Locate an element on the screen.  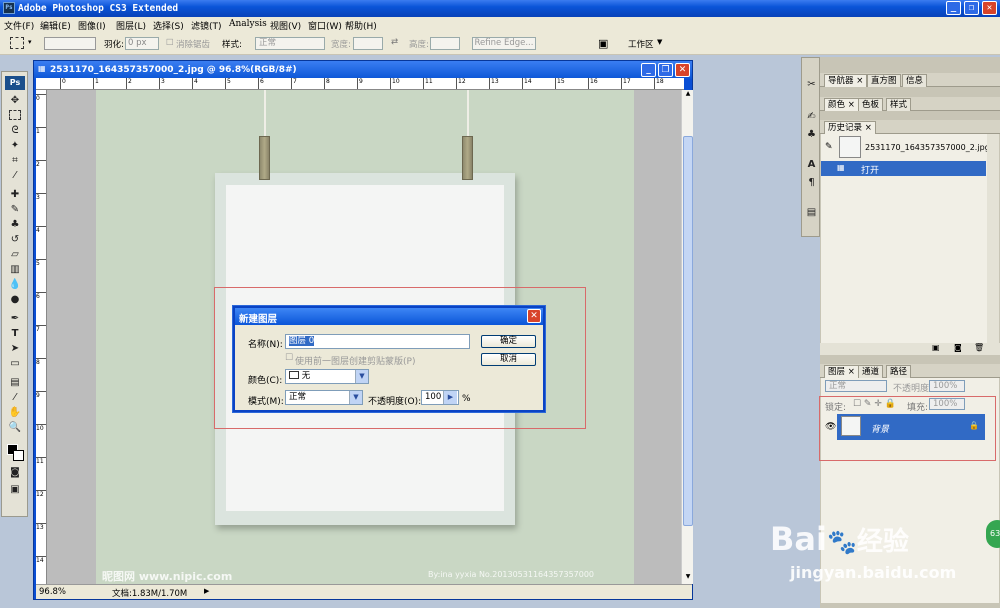
scroll-up-icon: ▲ is located at coordinates (688, 95).